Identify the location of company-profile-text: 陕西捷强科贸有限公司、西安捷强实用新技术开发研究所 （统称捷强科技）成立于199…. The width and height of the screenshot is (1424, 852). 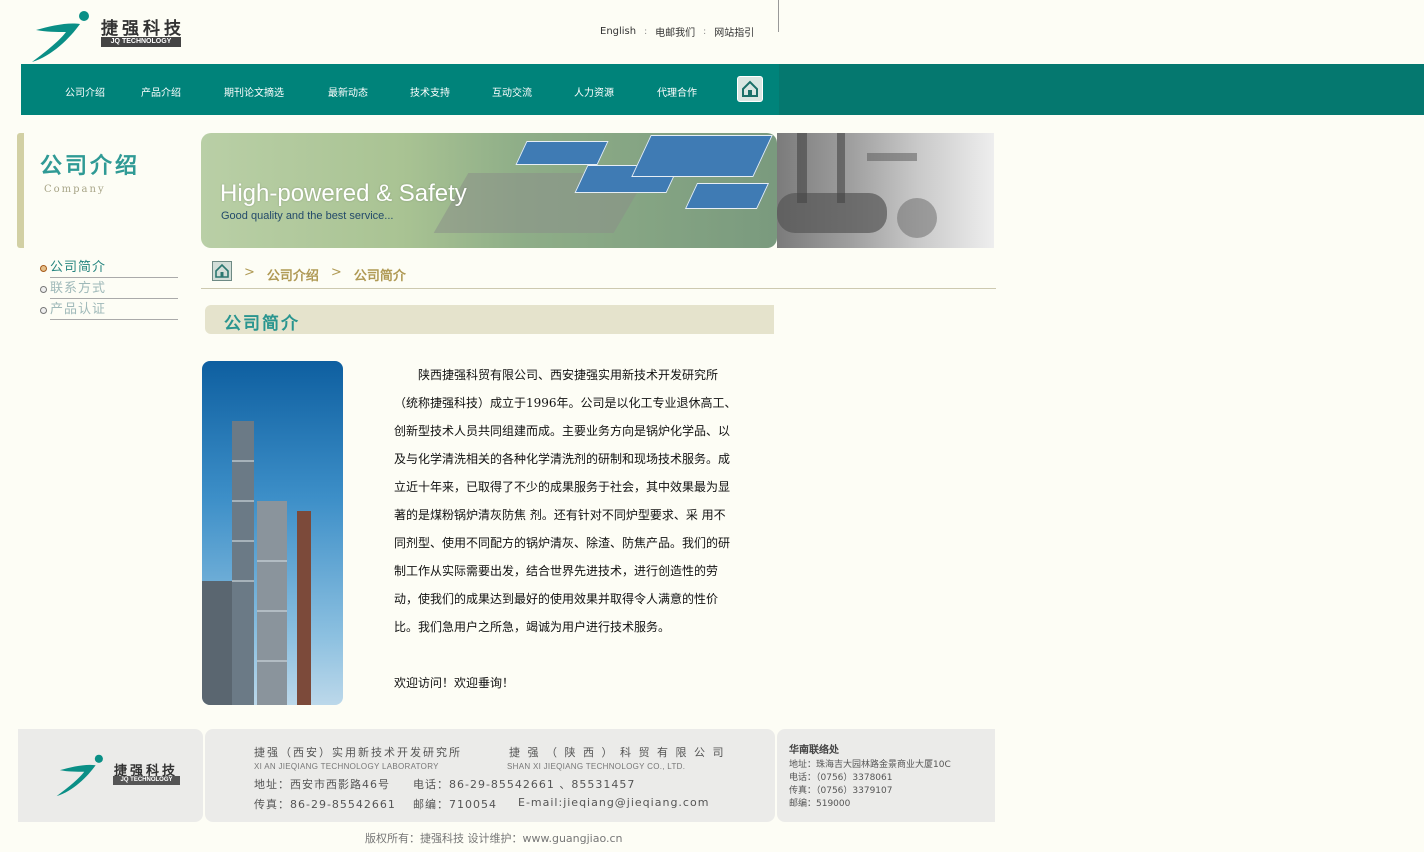
(579, 501).